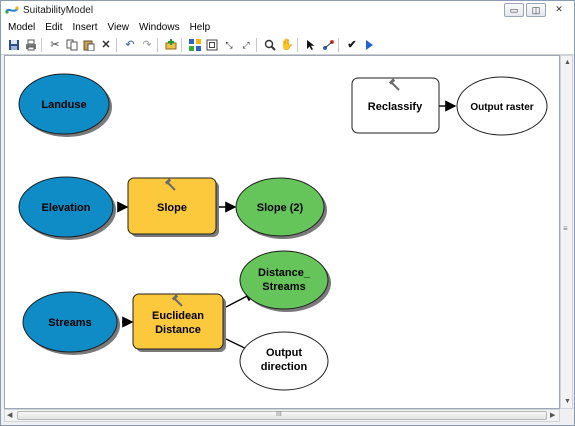 This screenshot has height=426, width=575. I want to click on pan-icon: ✋, so click(287, 45).